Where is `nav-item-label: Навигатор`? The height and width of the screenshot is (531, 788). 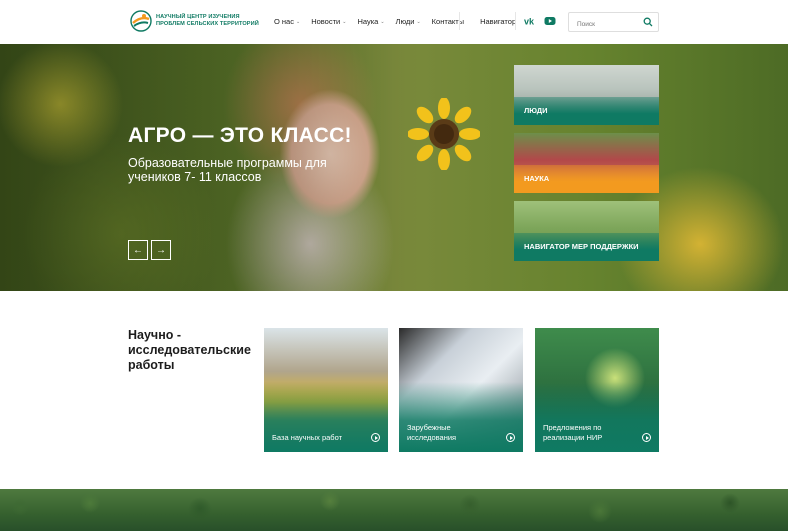
nav-item-label: Навигатор is located at coordinates (498, 21).